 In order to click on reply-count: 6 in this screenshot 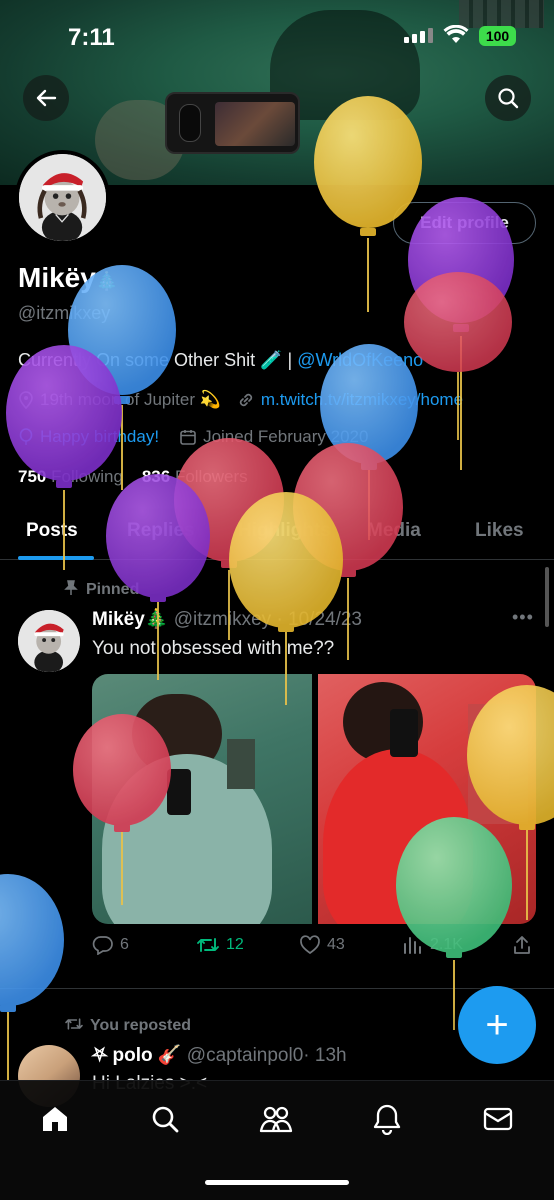, I will do `click(124, 944)`.